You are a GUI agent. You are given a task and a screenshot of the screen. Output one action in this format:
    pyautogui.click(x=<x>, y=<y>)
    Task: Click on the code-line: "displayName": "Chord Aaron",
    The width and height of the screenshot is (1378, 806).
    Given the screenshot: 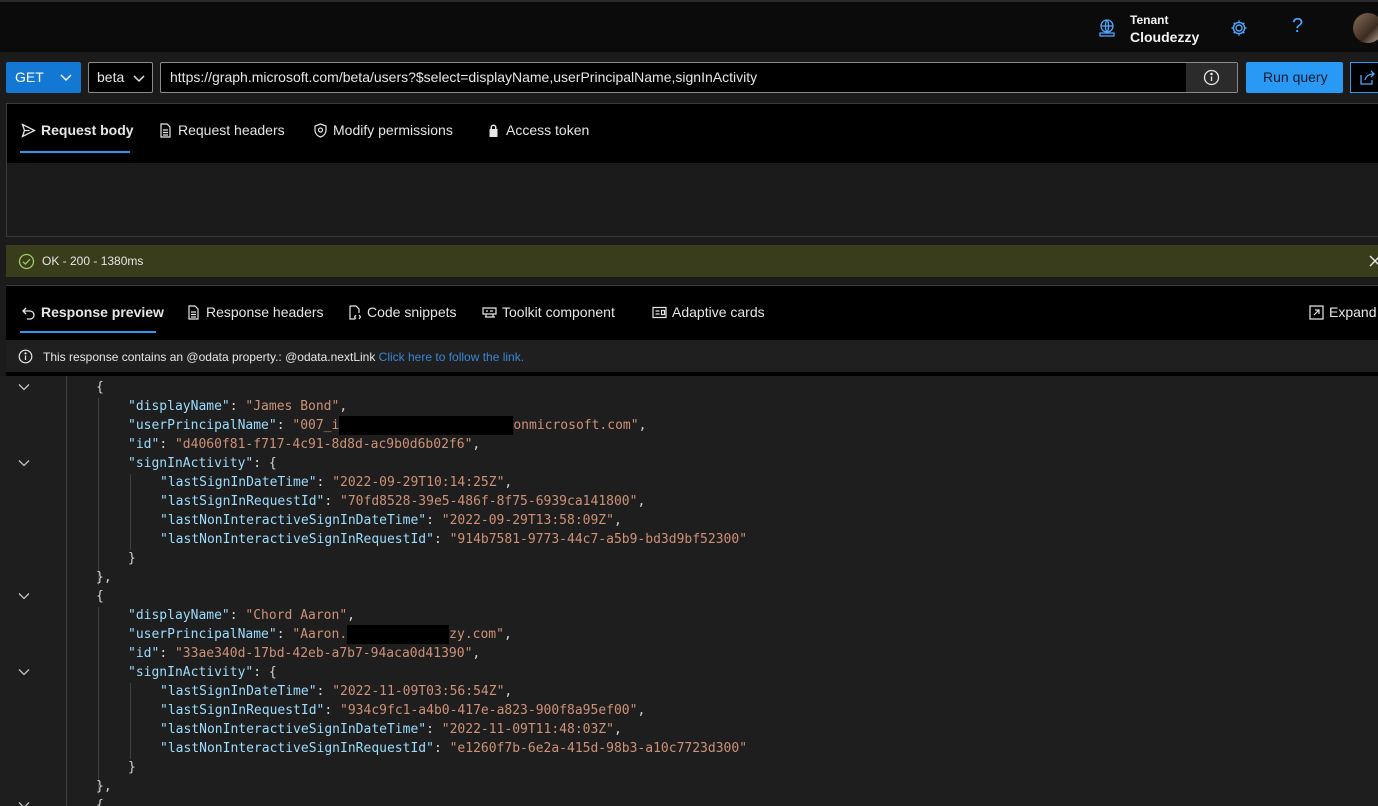 What is the action you would take?
    pyautogui.click(x=241, y=615)
    